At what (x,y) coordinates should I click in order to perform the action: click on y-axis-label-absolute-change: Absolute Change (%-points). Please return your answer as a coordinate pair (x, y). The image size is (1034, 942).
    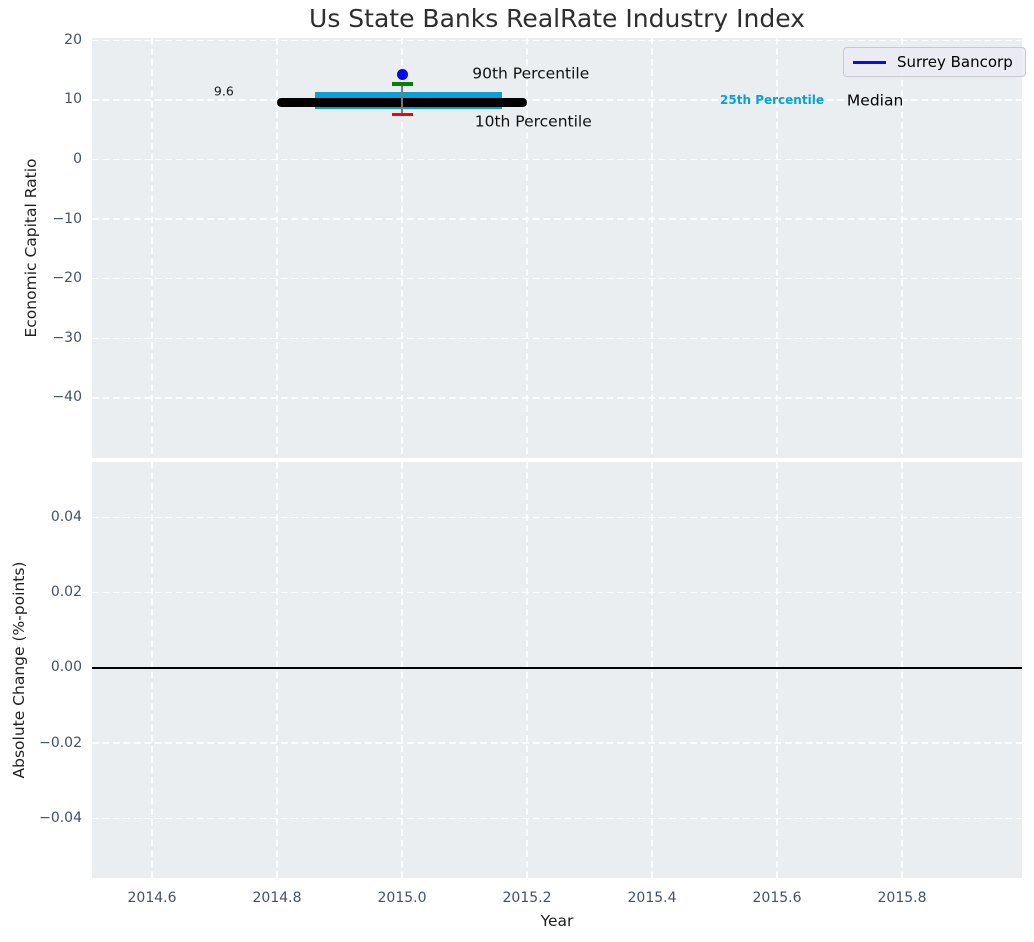
    Looking at the image, I should click on (19, 670).